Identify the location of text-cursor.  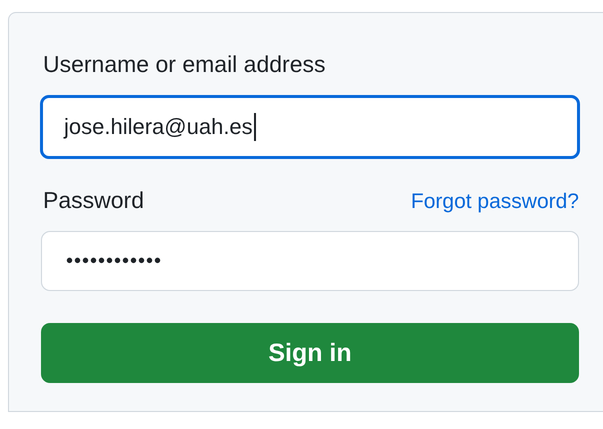
(255, 127).